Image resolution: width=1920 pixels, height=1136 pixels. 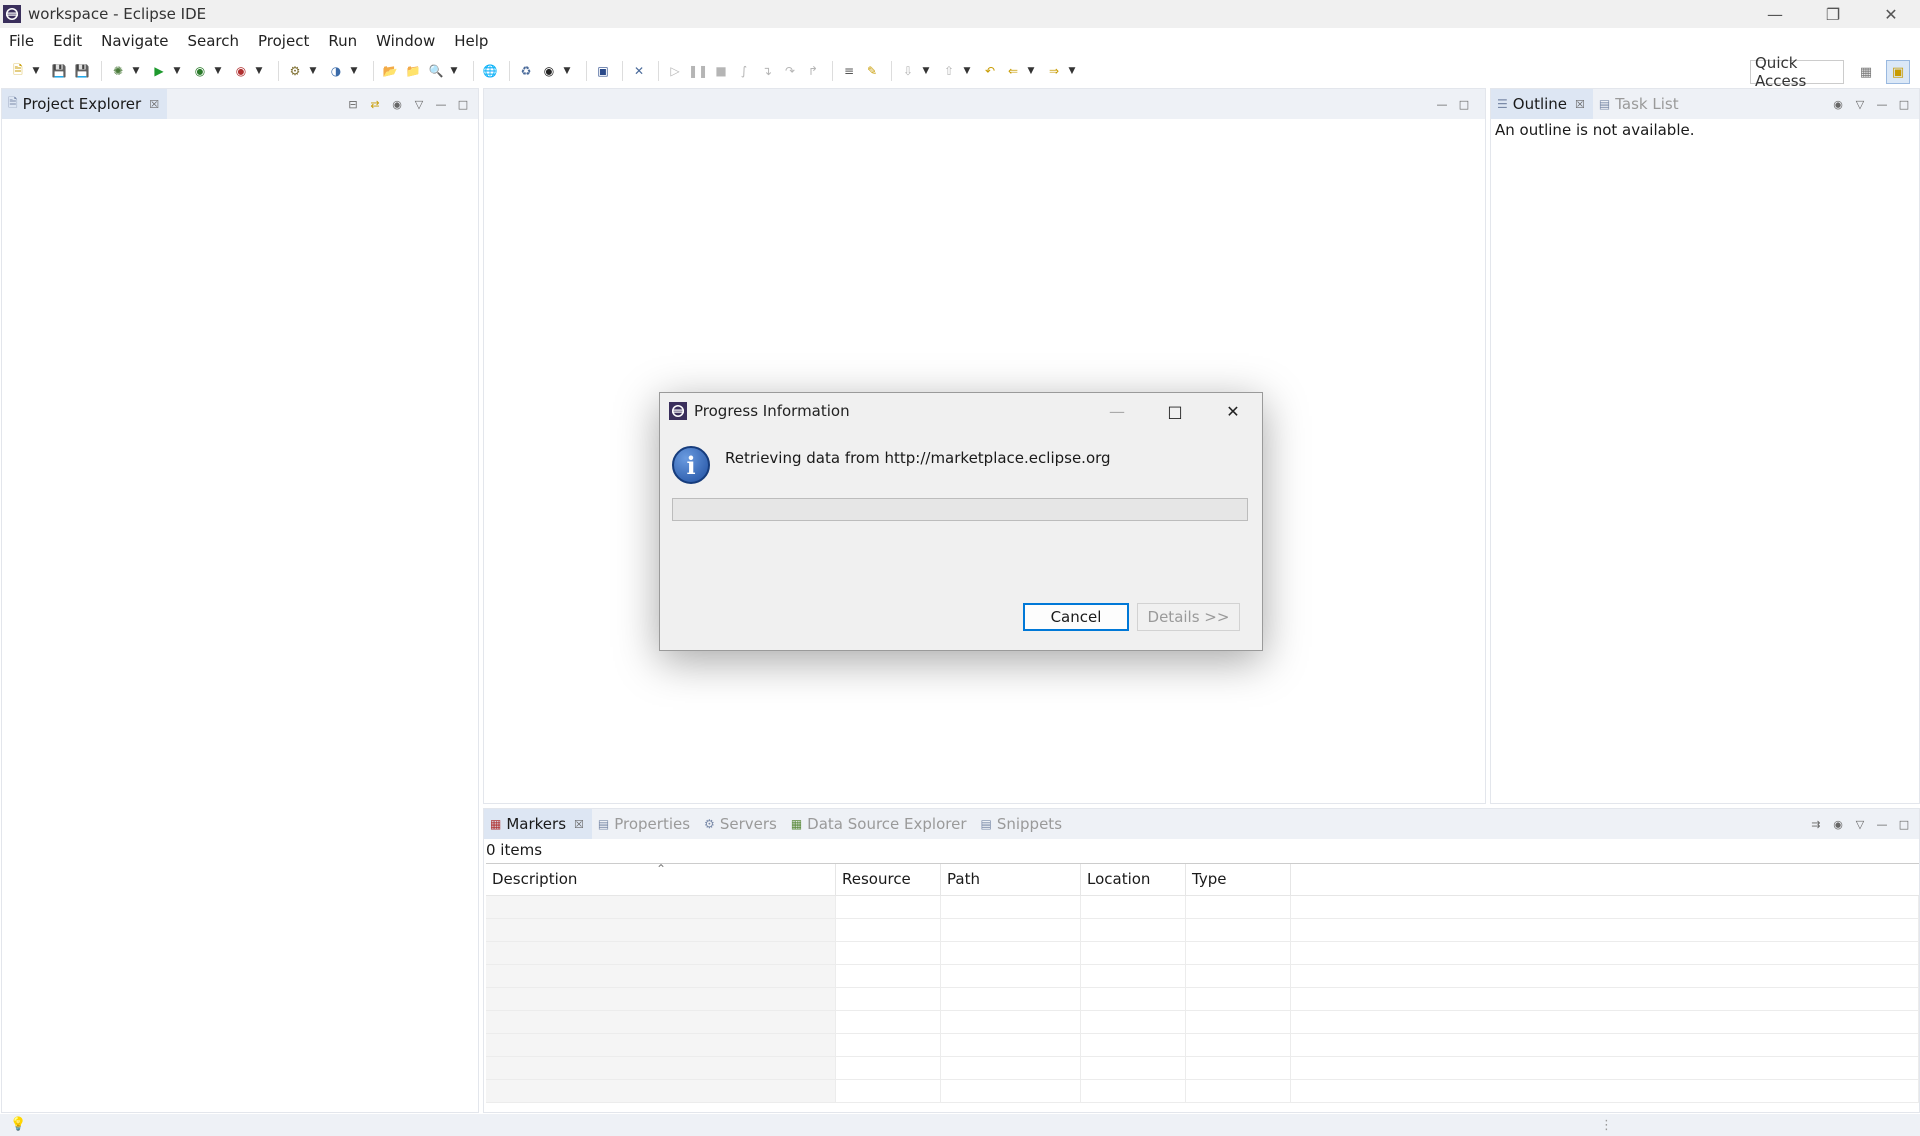 What do you see at coordinates (1188, 617) in the screenshot?
I see `details-button: Details >>` at bounding box center [1188, 617].